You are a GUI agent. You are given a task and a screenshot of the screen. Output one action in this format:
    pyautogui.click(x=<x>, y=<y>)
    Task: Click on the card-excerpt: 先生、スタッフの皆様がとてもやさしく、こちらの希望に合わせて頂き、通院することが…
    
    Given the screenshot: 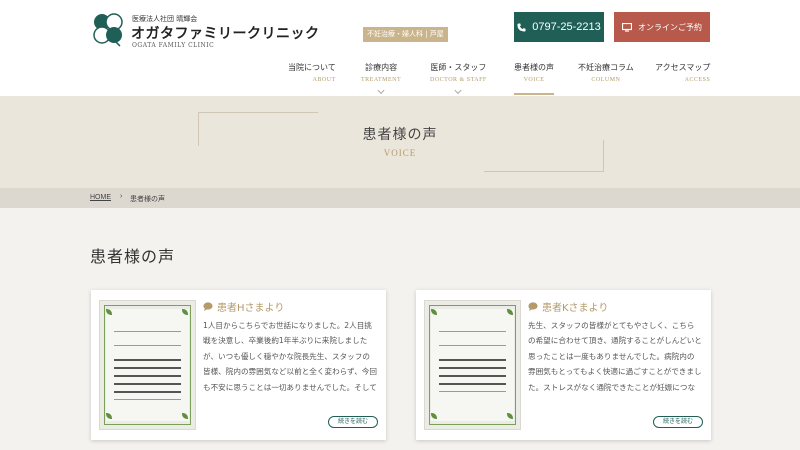 What is the action you would take?
    pyautogui.click(x=615, y=356)
    